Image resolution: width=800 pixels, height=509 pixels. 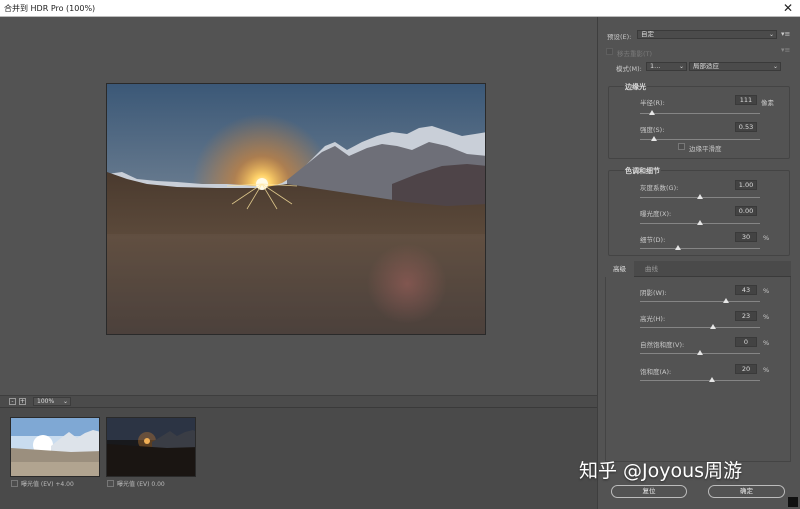 I want to click on source-thumbnail-dark, so click(x=151, y=447).